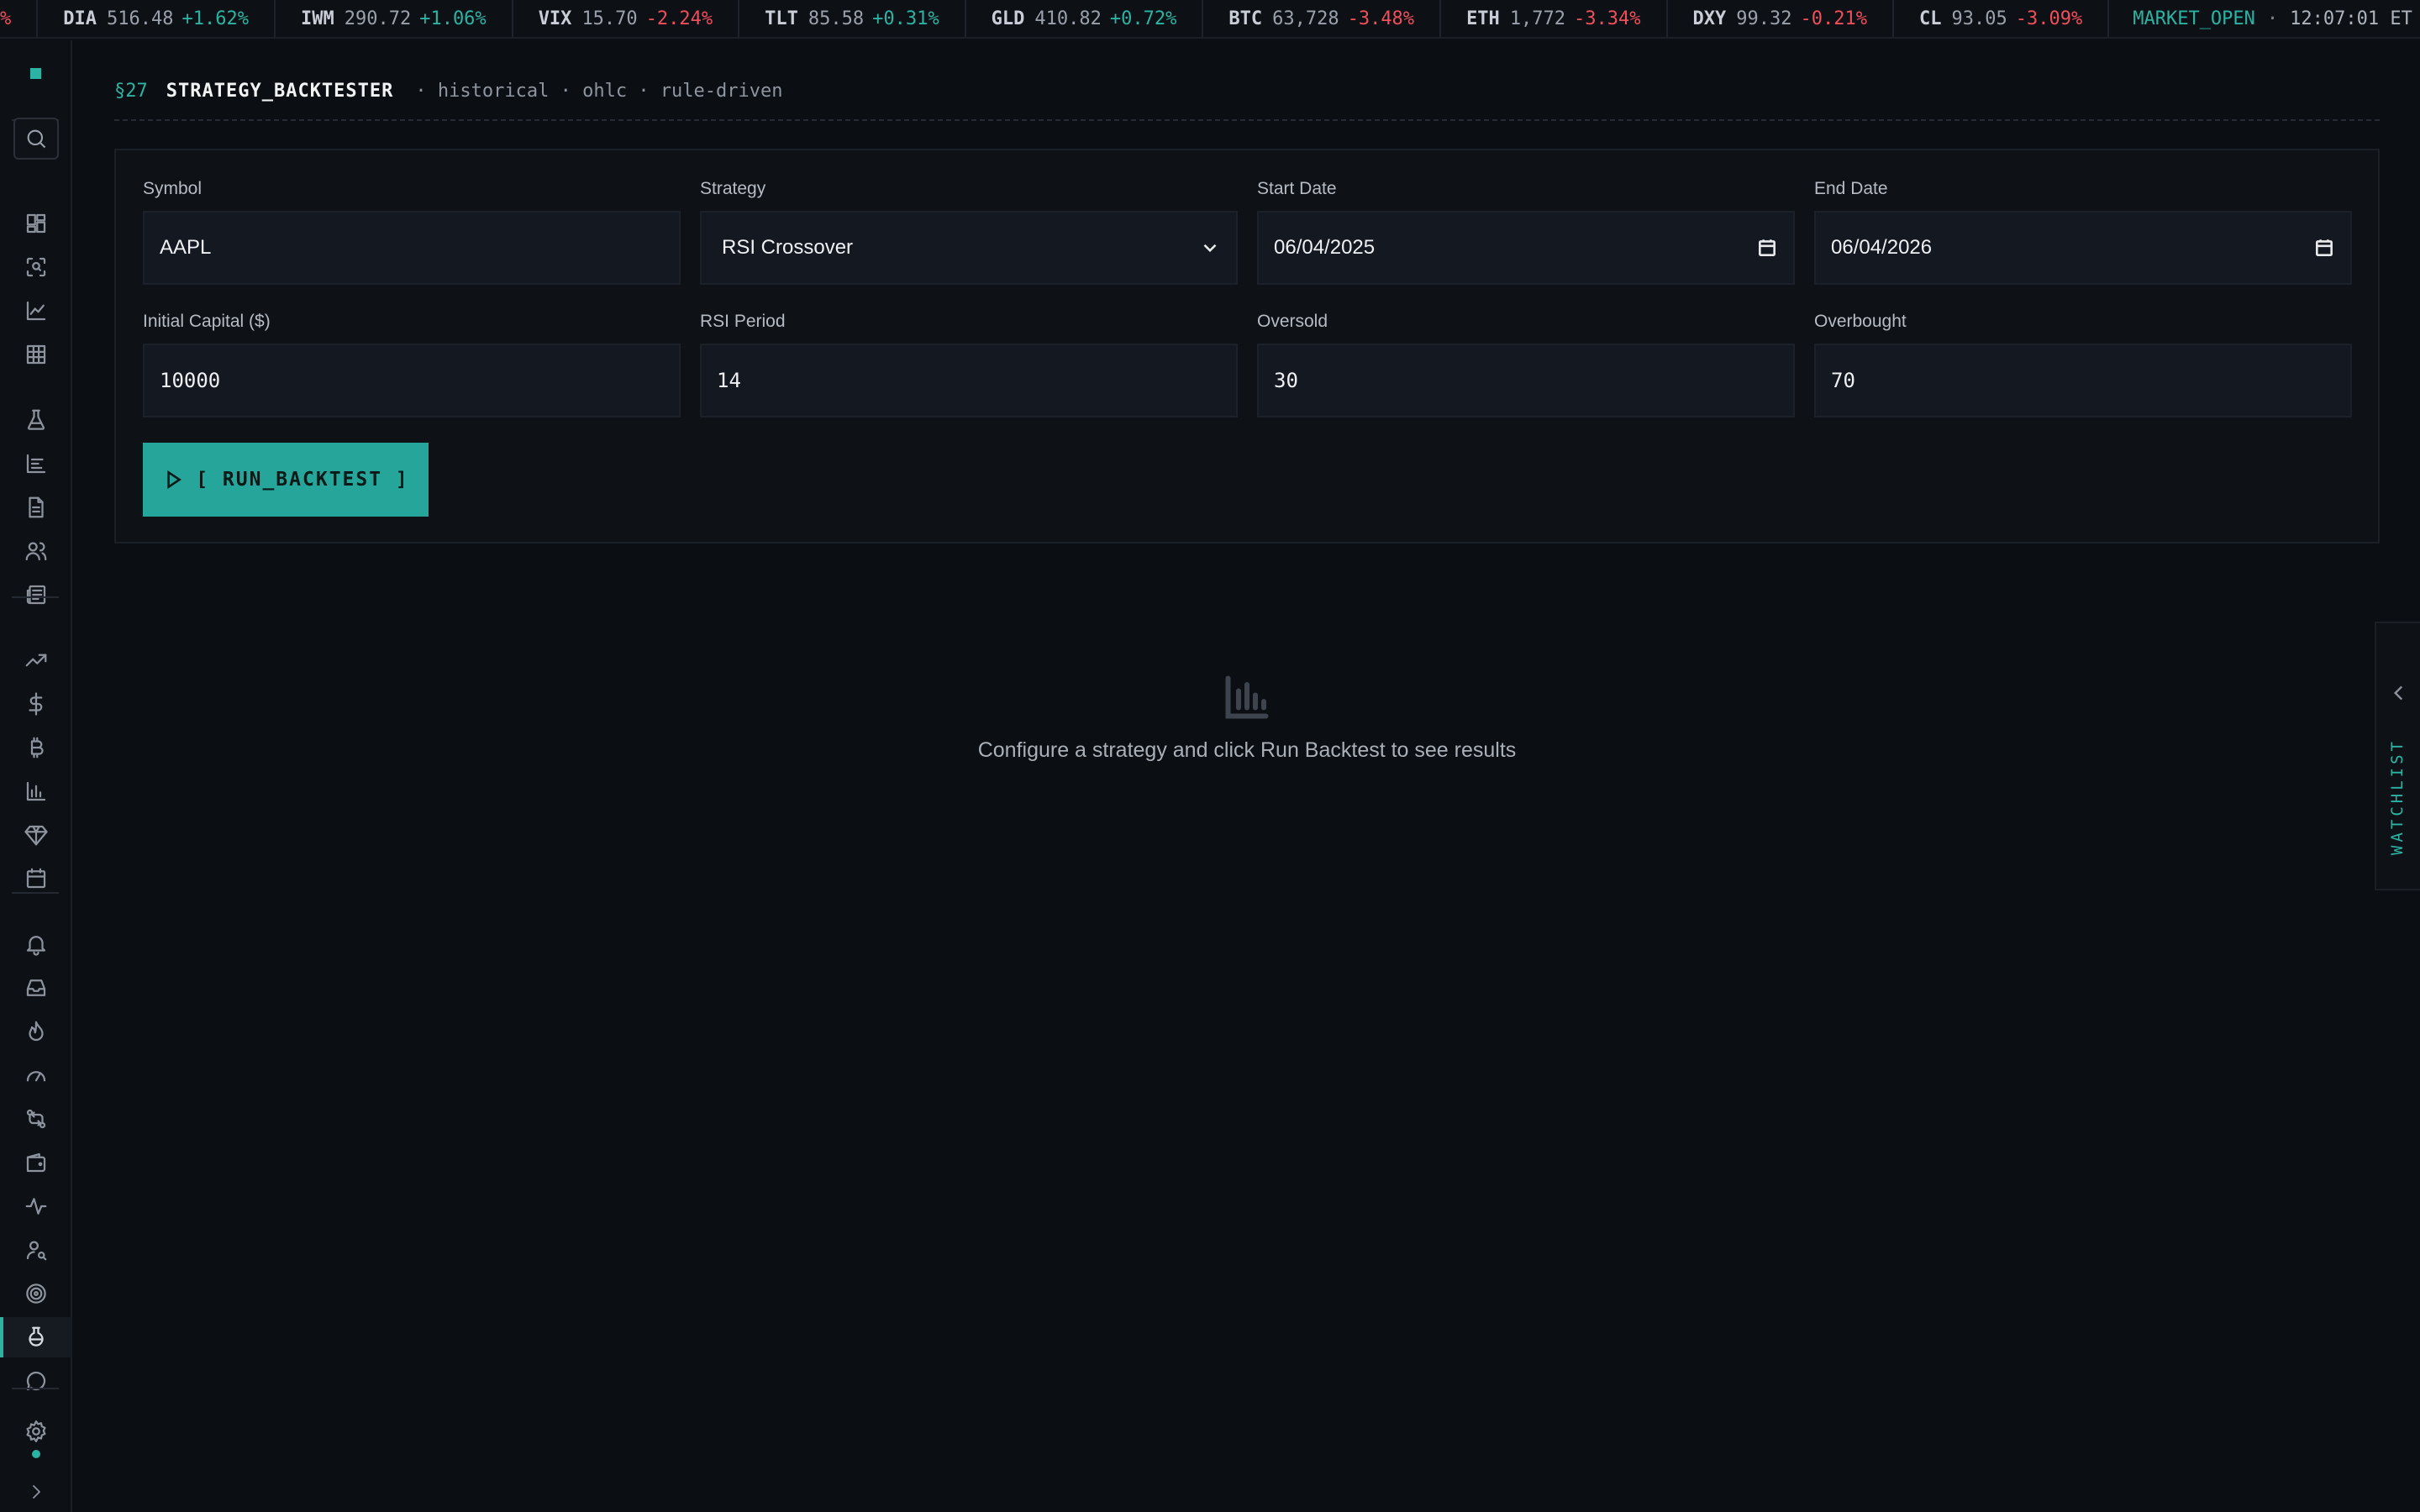 The height and width of the screenshot is (1512, 2420). I want to click on sidebar-item-inbox, so click(36, 988).